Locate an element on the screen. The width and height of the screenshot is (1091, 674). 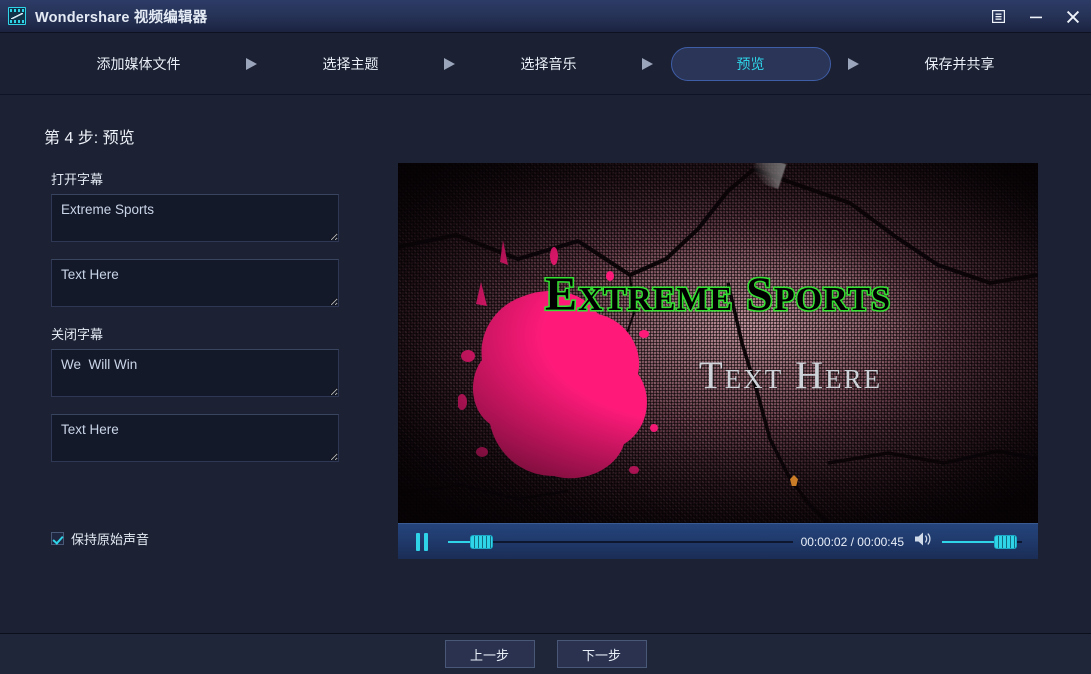
step-navigation: 添加媒体文件 选择主题 选择音乐 预览 保存并共享 is located at coordinates (545, 64).